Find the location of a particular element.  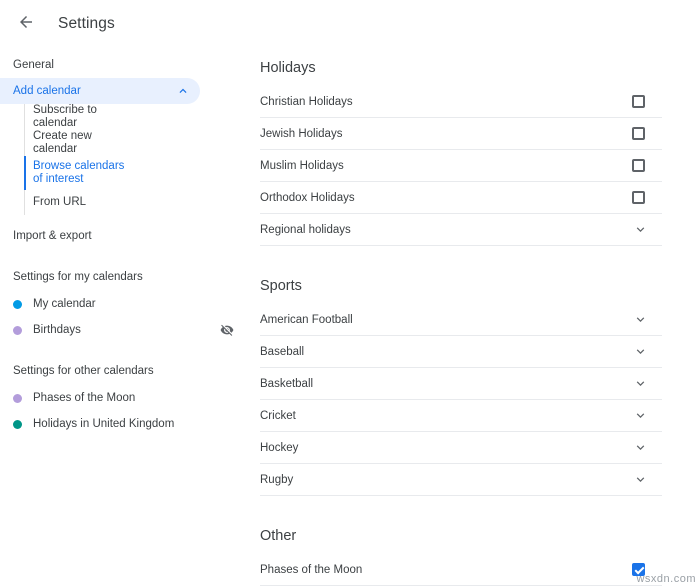

calendar-row-regional-holidays: Regional holidays is located at coordinates (461, 230).